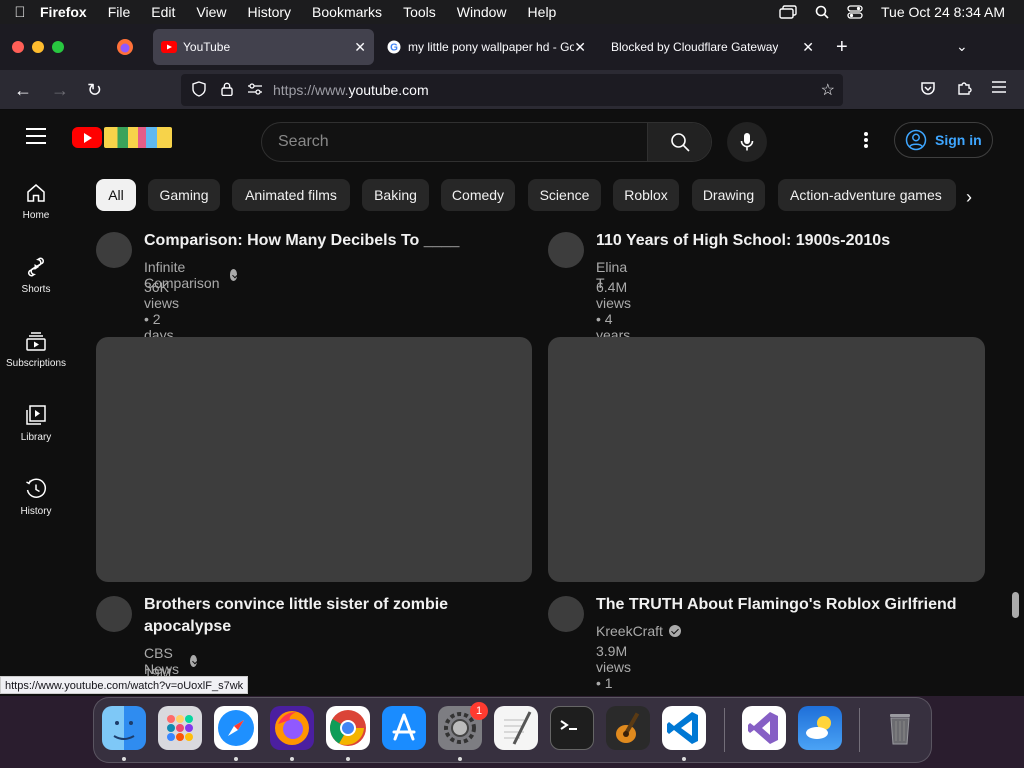  I want to click on control-center-icon, so click(855, 12).